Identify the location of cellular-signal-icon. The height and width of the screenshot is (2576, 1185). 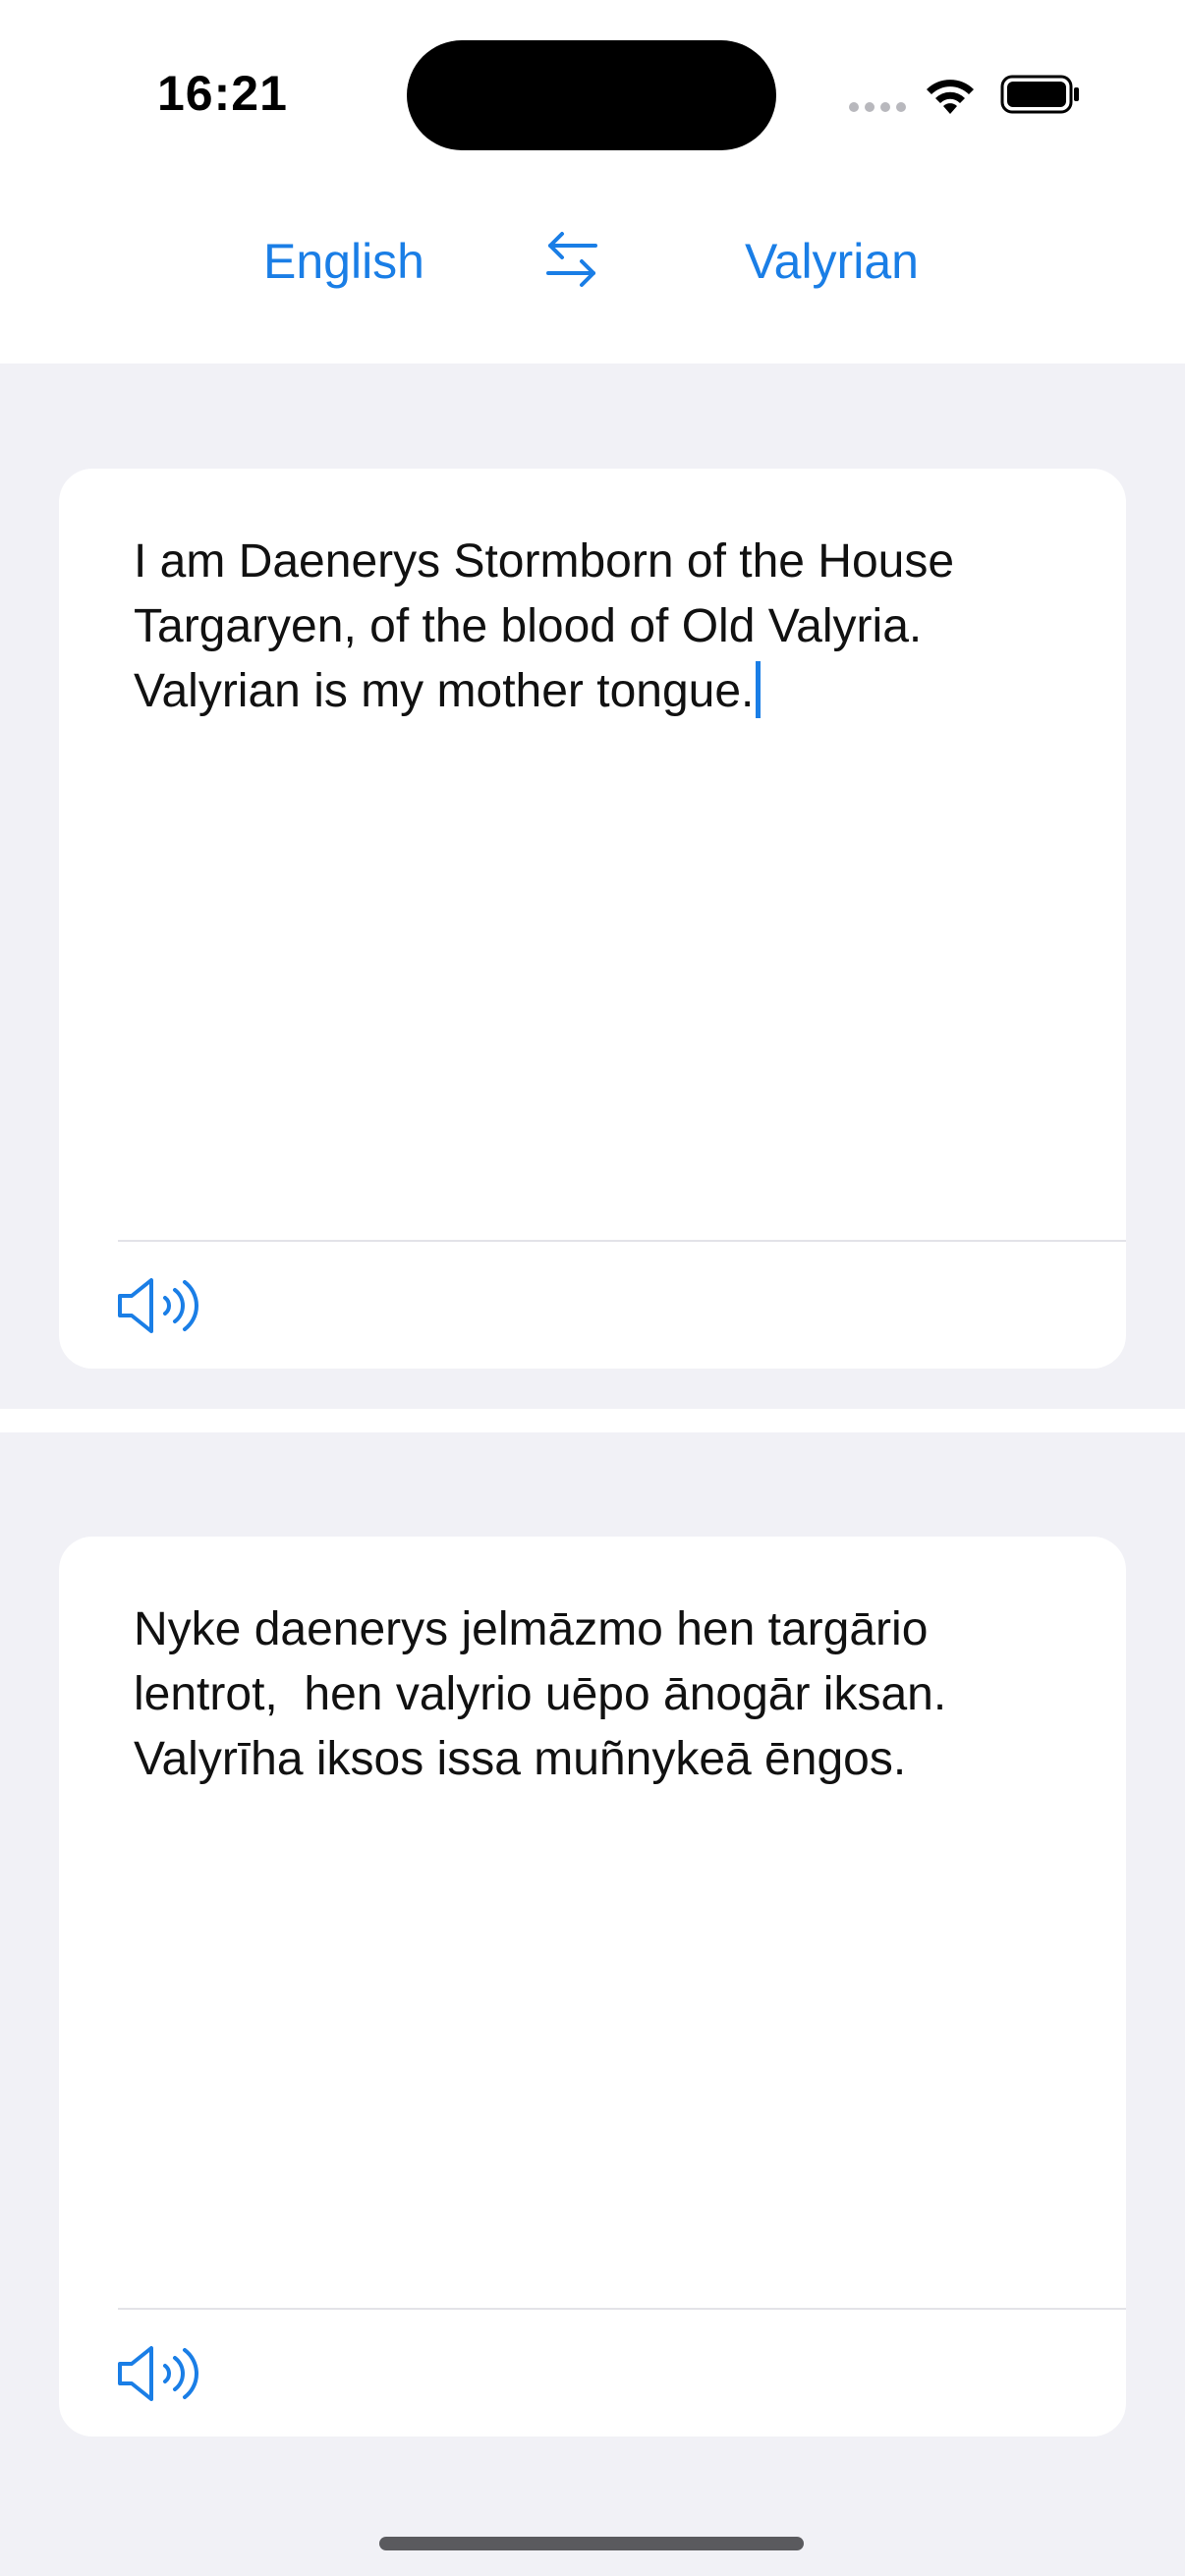
(879, 109).